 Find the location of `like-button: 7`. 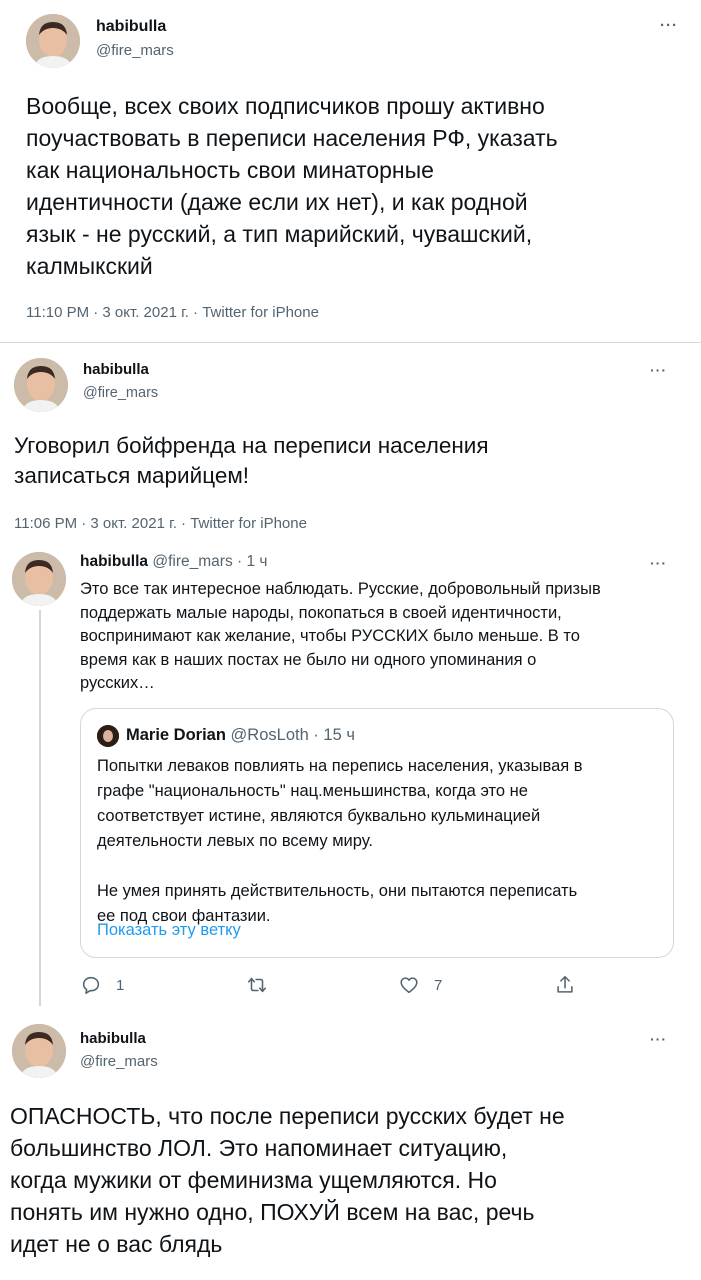

like-button: 7 is located at coordinates (420, 985).